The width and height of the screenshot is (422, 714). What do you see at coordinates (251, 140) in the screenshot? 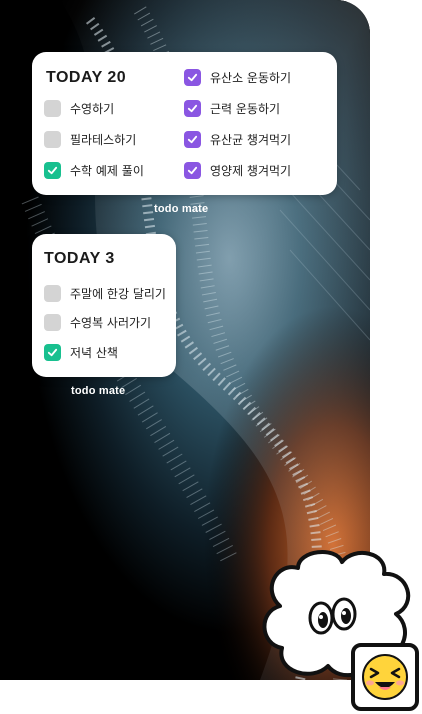
I see `todo-label: 유산균 챙겨먹기` at bounding box center [251, 140].